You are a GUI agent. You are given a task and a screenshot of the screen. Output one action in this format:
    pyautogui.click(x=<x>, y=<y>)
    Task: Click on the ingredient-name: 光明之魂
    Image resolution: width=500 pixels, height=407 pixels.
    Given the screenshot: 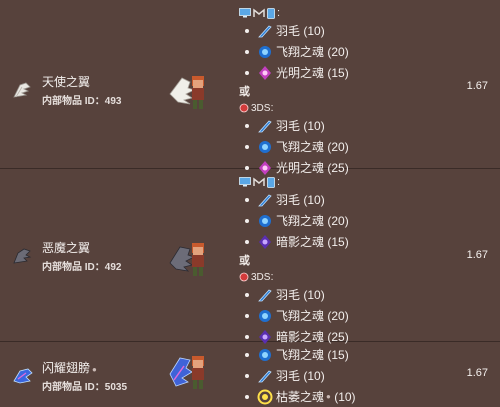 What is the action you would take?
    pyautogui.click(x=300, y=72)
    